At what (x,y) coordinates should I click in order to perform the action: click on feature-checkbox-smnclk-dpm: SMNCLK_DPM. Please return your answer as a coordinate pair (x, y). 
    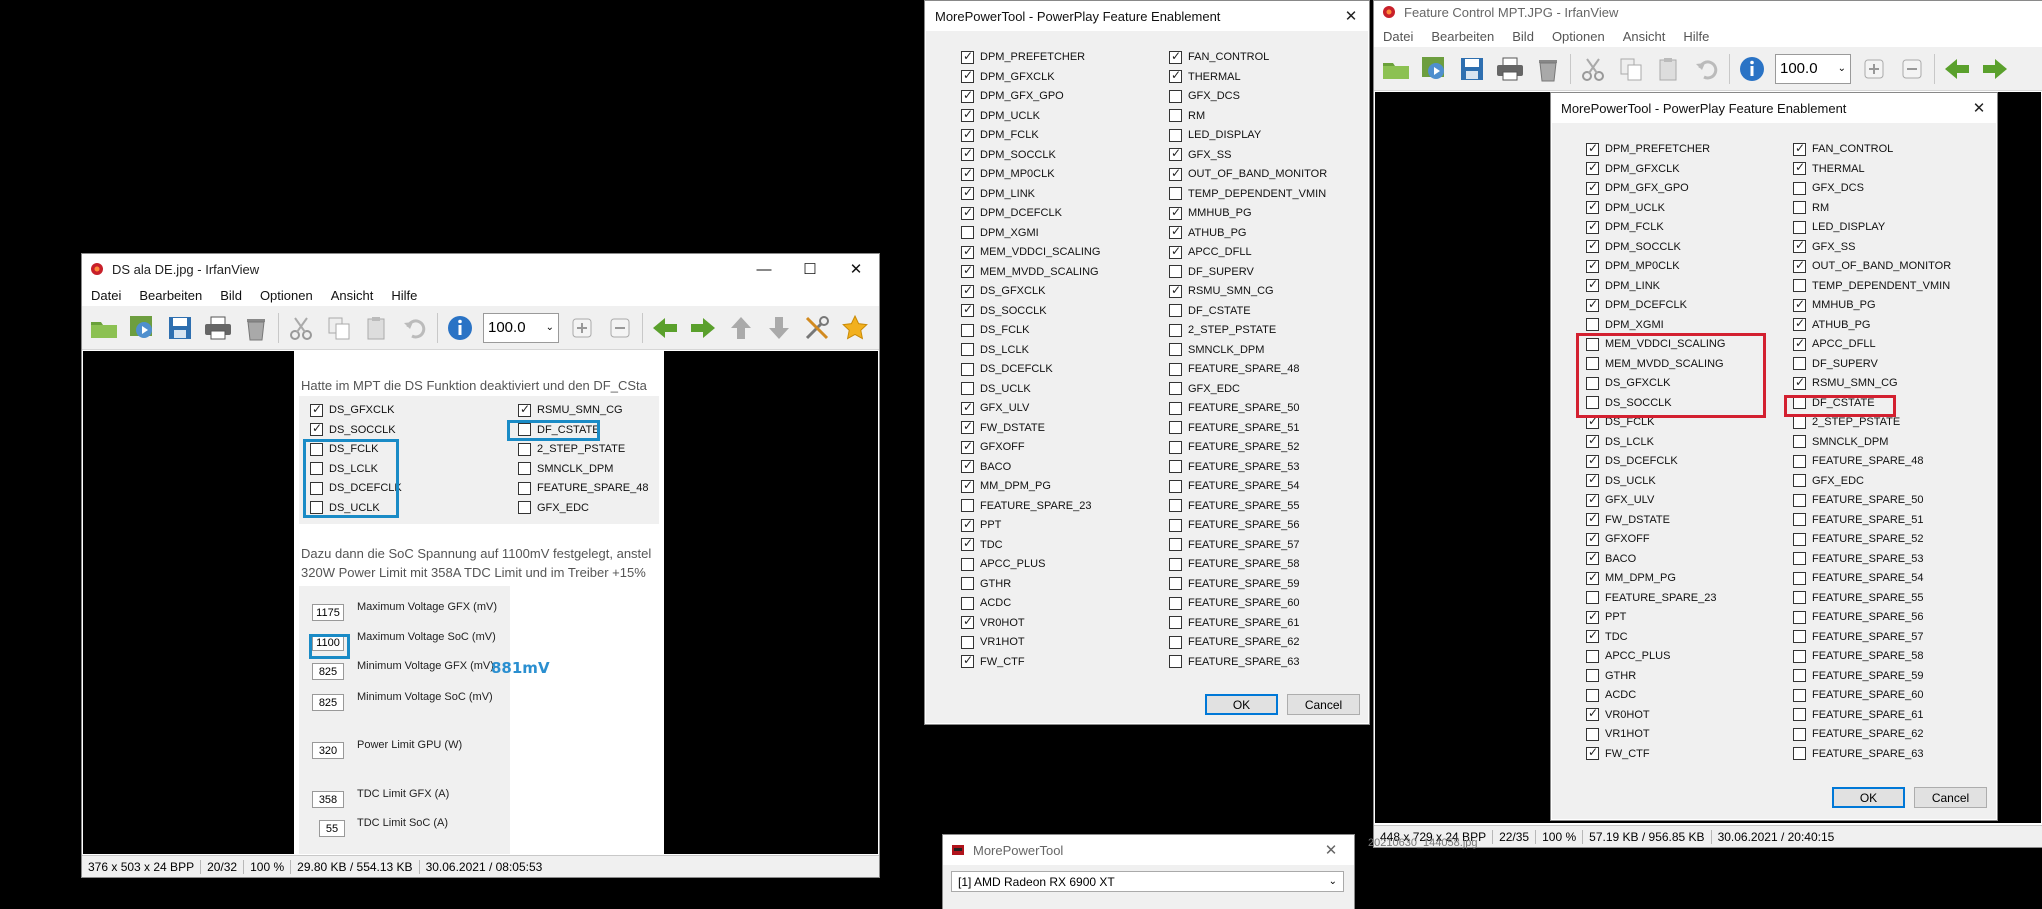
    Looking at the image, I should click on (1216, 350).